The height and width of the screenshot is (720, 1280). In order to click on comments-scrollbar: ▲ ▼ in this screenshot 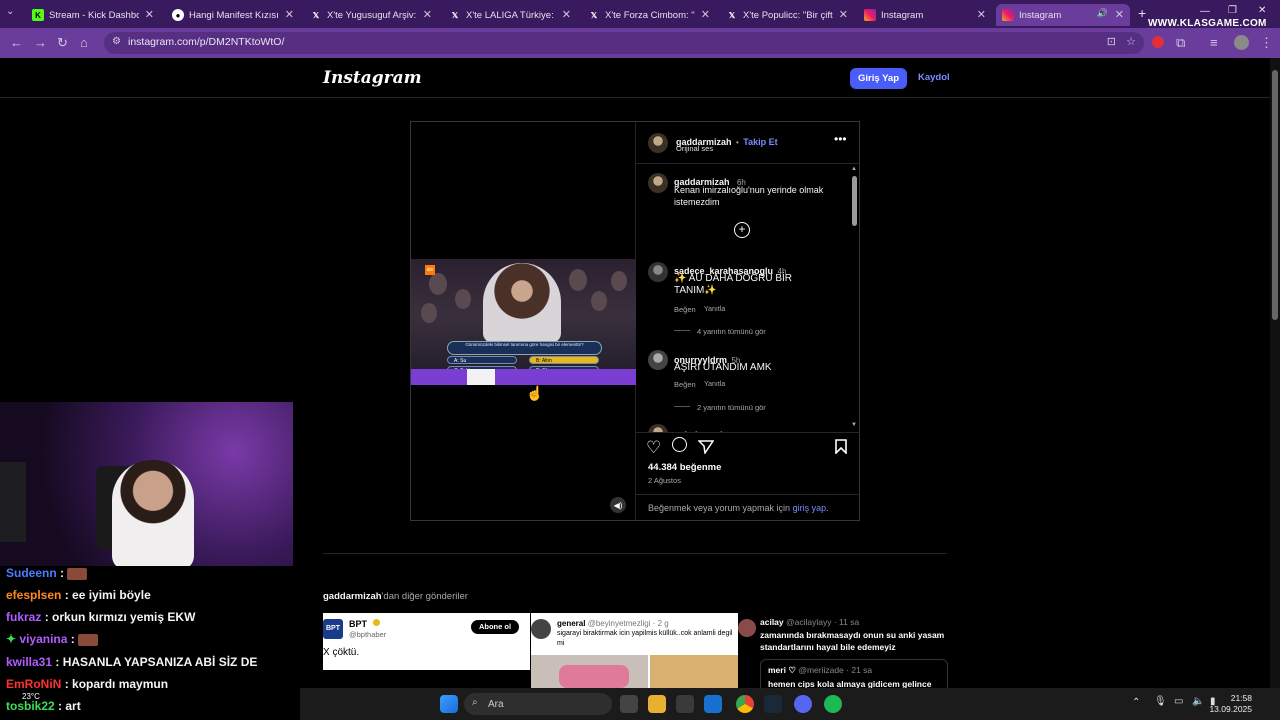, I will do `click(854, 298)`.